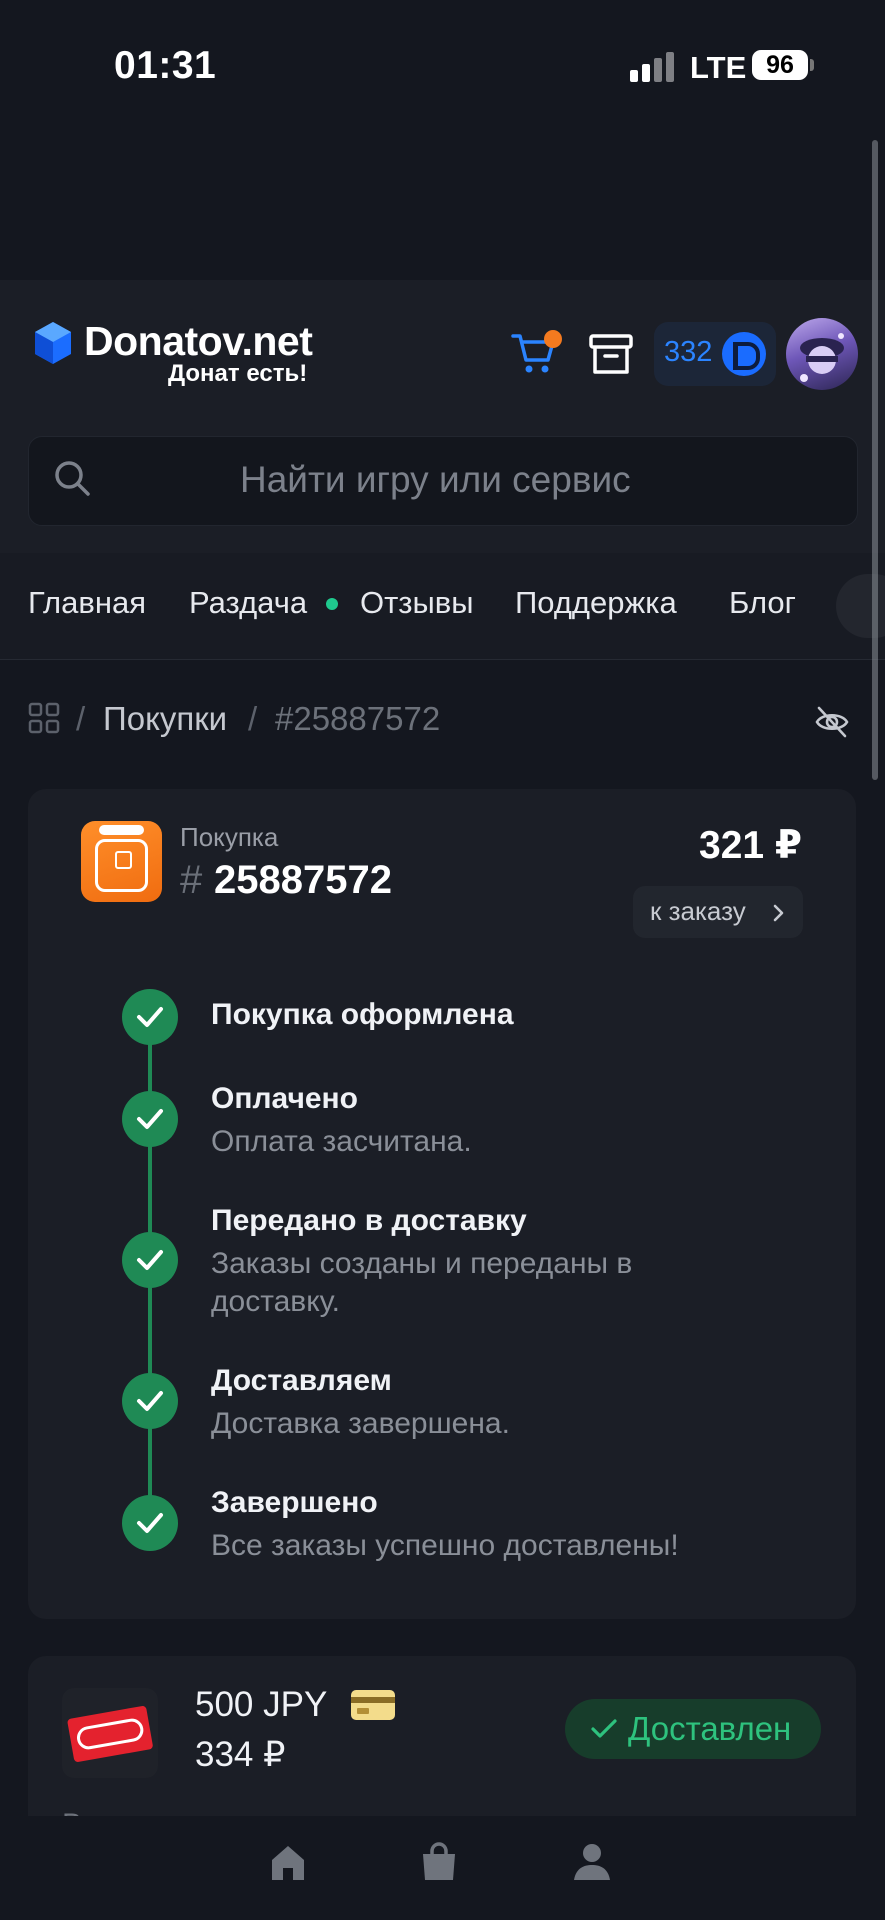 The image size is (885, 1920). What do you see at coordinates (72, 478) in the screenshot?
I see `search-icon` at bounding box center [72, 478].